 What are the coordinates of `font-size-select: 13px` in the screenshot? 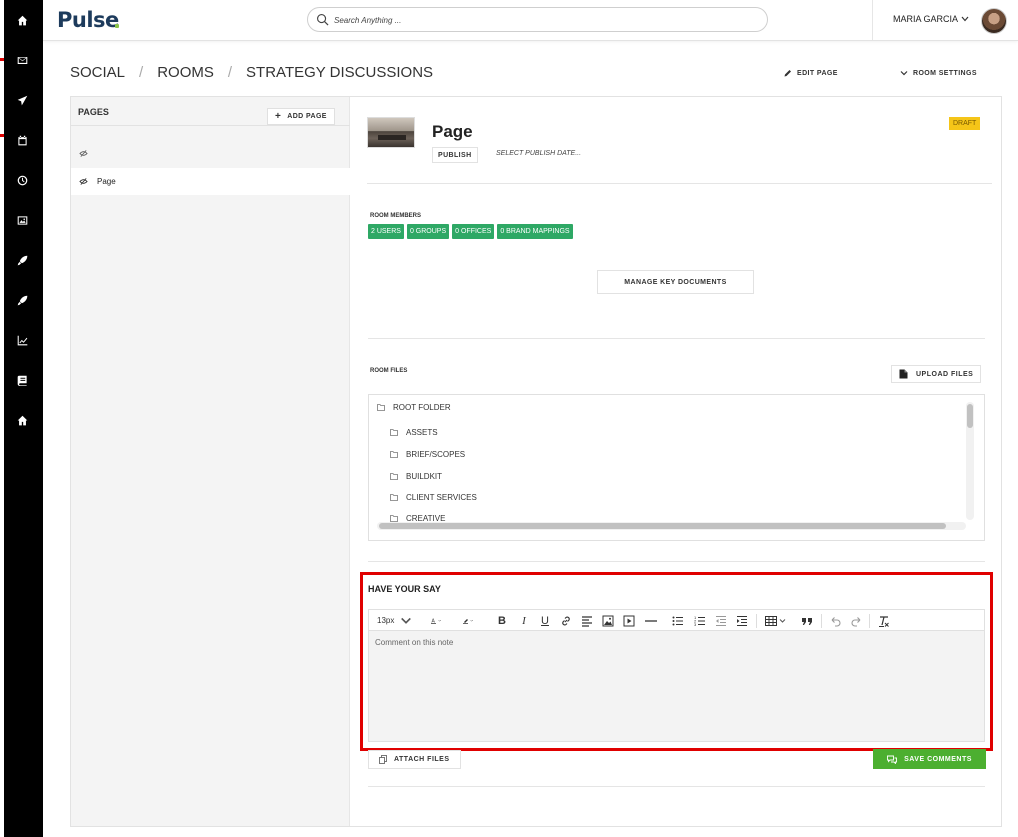 It's located at (394, 620).